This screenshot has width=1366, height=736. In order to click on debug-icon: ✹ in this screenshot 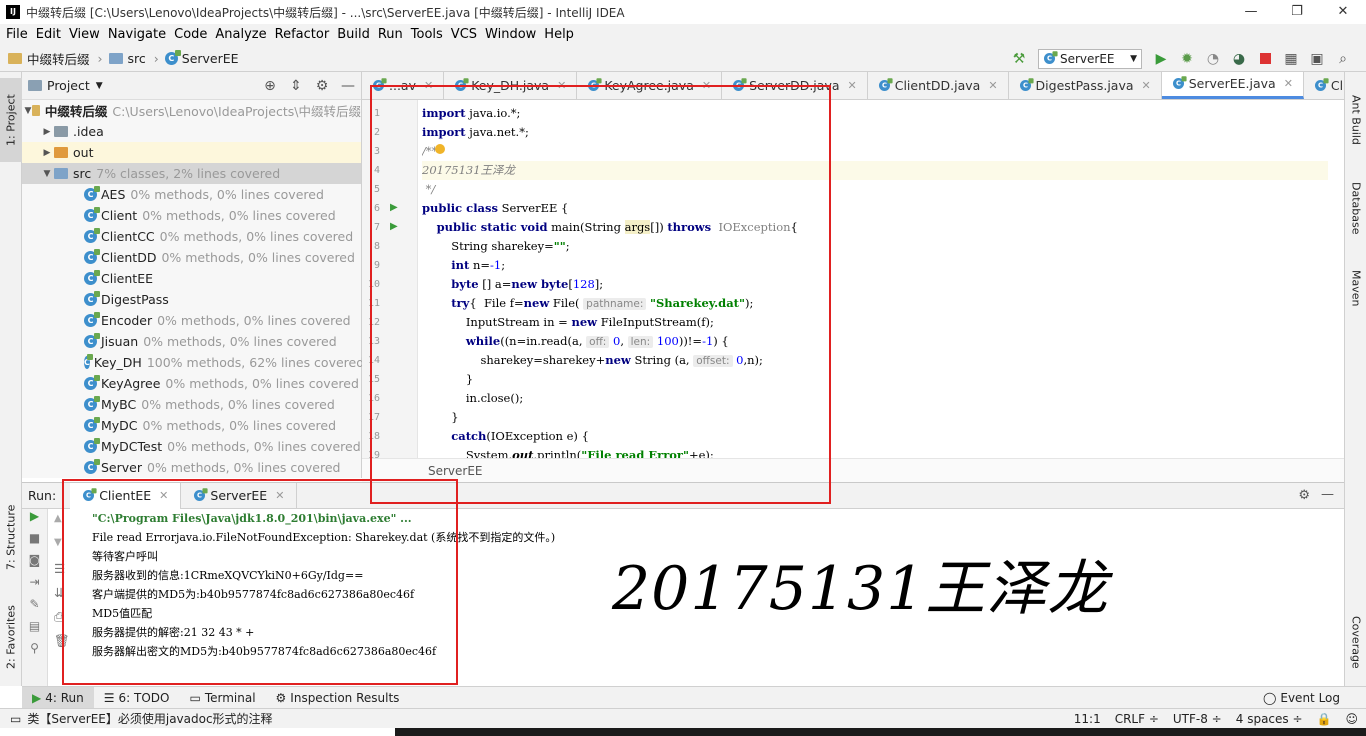, I will do `click(1187, 59)`.